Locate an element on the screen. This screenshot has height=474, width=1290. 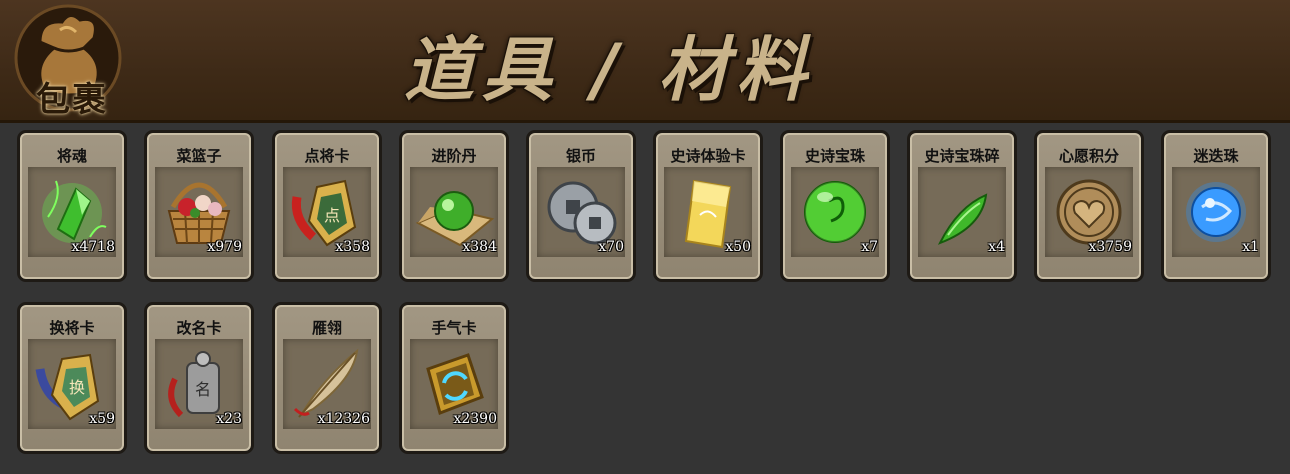
item-slot: 史诗体验卡 x50 is located at coordinates (708, 206).